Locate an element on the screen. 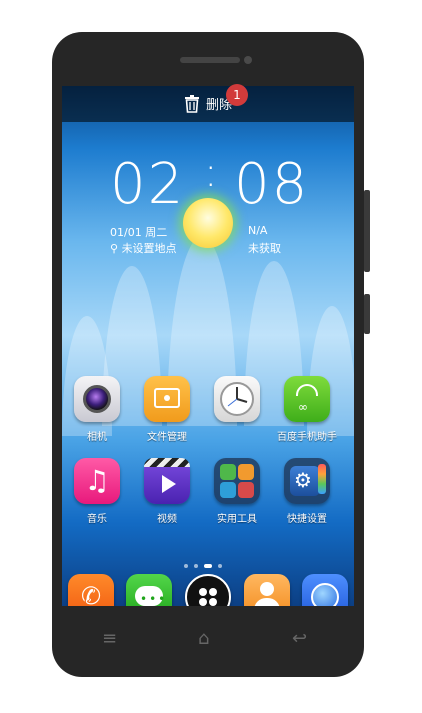 This screenshot has height=713, width=422. app-label: 文件管理 is located at coordinates (167, 437).